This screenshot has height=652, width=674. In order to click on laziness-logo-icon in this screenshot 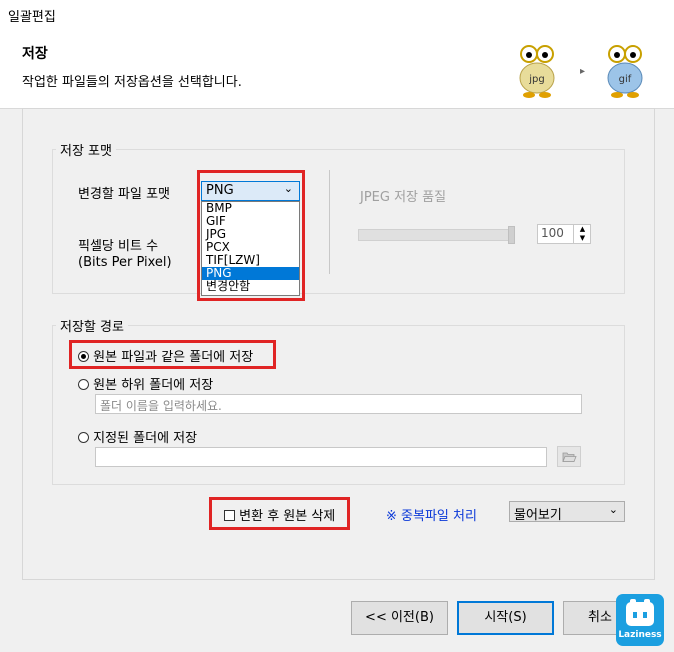, I will do `click(640, 612)`.